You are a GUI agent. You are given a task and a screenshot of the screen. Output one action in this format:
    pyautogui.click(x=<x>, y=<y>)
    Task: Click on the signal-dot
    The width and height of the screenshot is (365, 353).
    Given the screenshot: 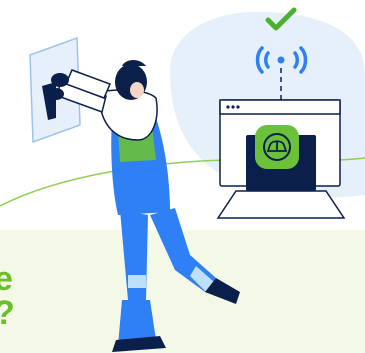 What is the action you would take?
    pyautogui.click(x=281, y=60)
    